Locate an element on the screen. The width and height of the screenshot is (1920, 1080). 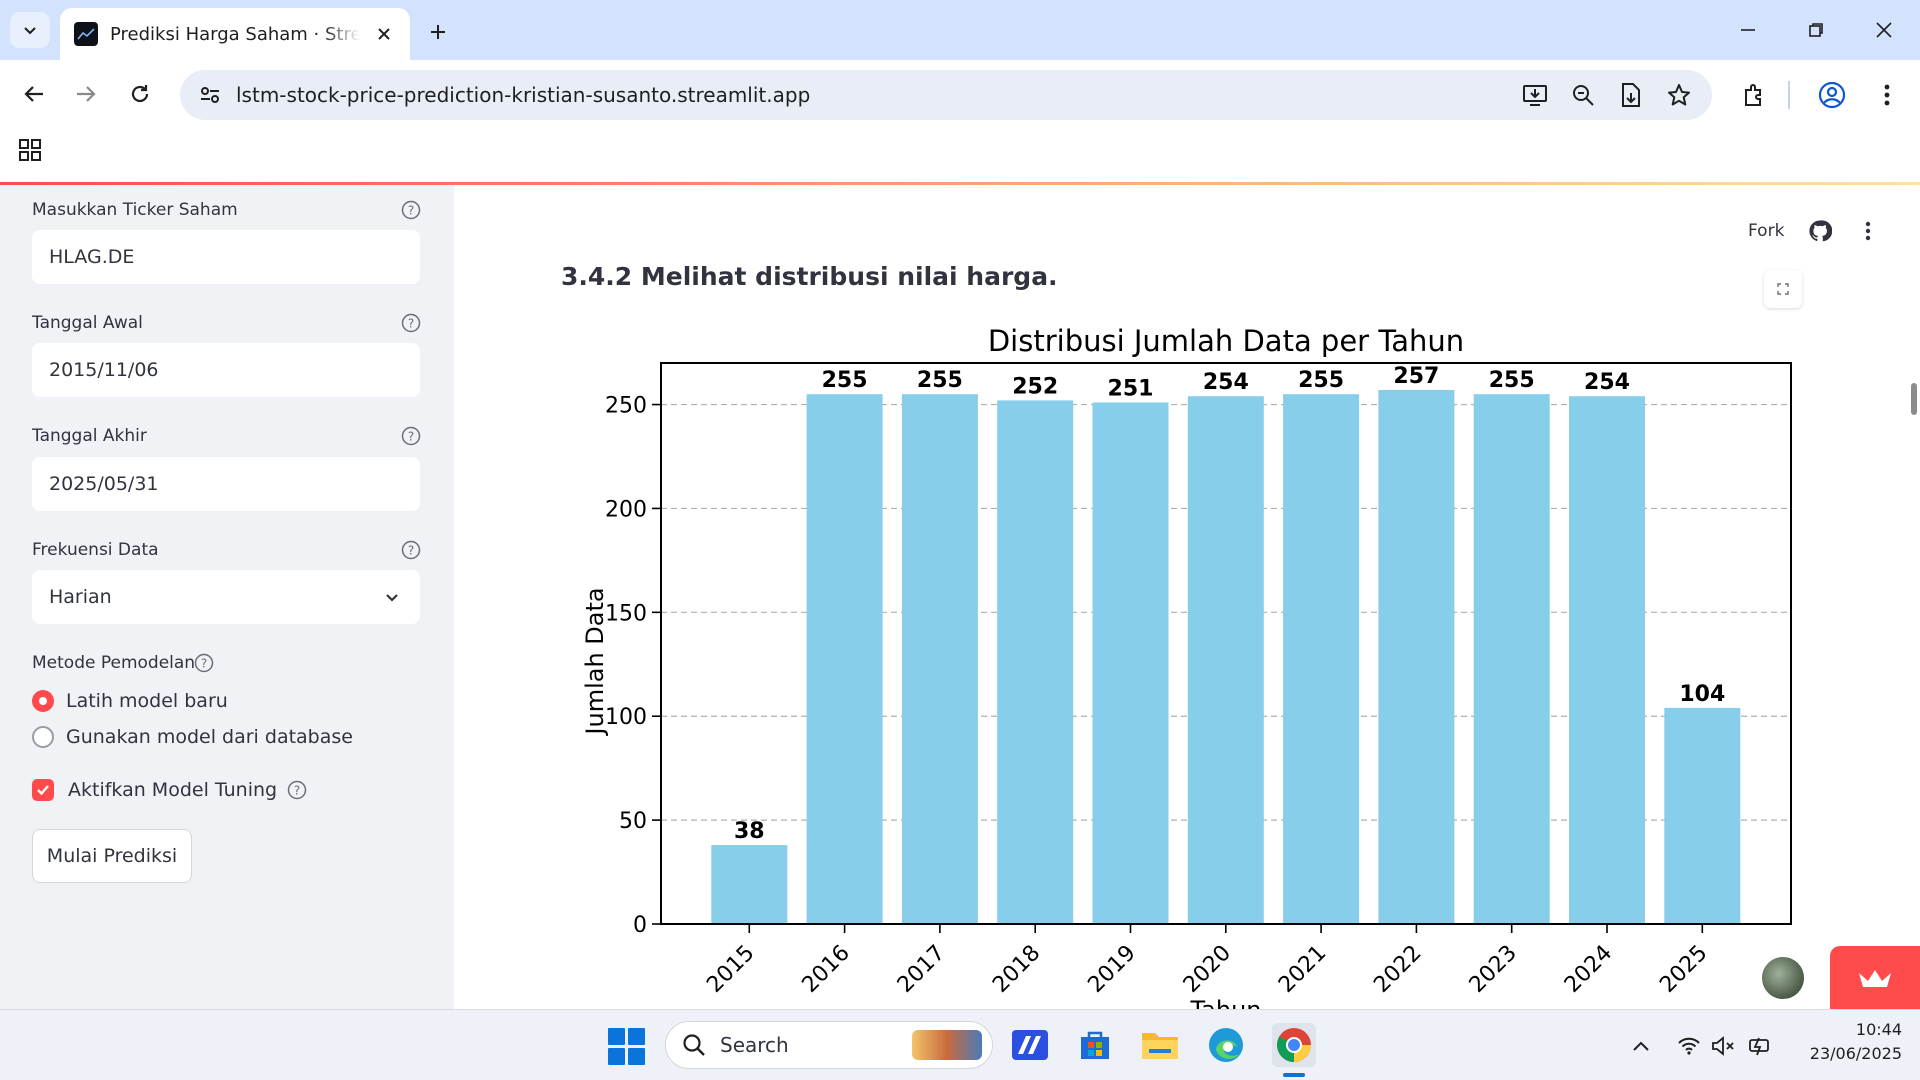
x-tick-label: 2017 is located at coordinates (921, 969).